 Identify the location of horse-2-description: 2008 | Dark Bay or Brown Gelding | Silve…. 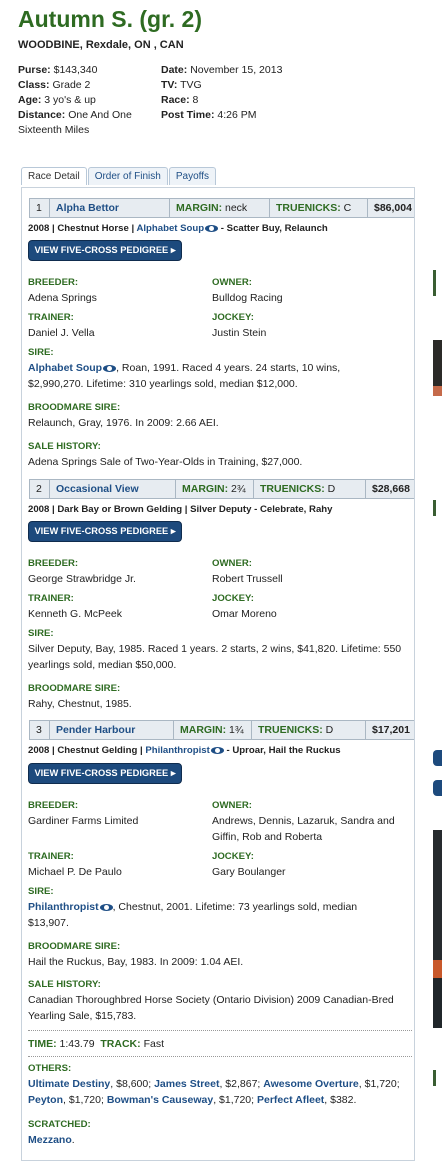
(180, 509).